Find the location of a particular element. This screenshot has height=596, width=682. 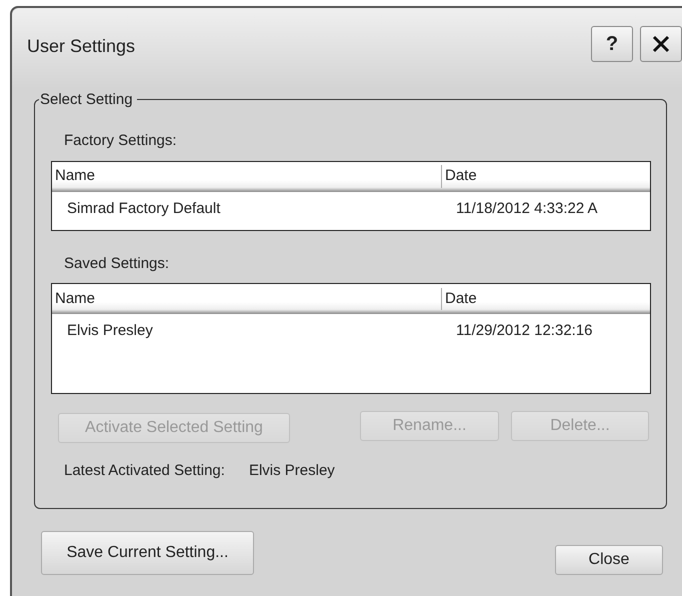

close-button is located at coordinates (661, 44).